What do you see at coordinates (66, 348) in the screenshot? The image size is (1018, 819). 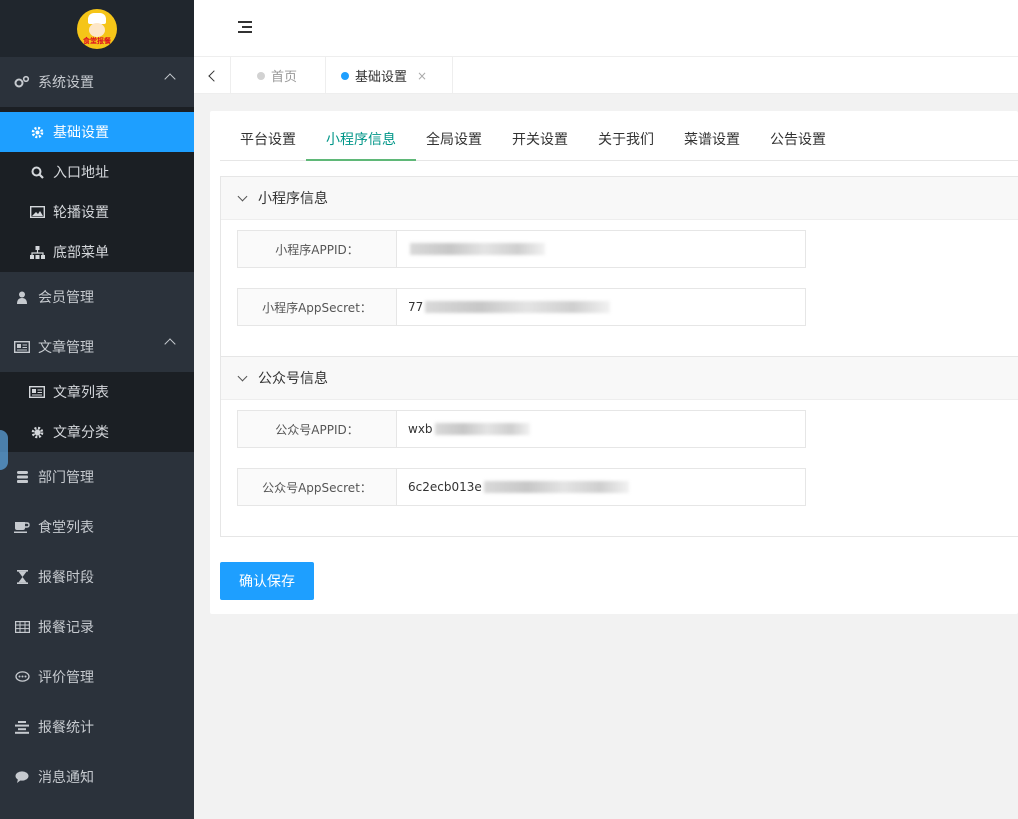 I see `sidebar-item-label: 文章管理` at bounding box center [66, 348].